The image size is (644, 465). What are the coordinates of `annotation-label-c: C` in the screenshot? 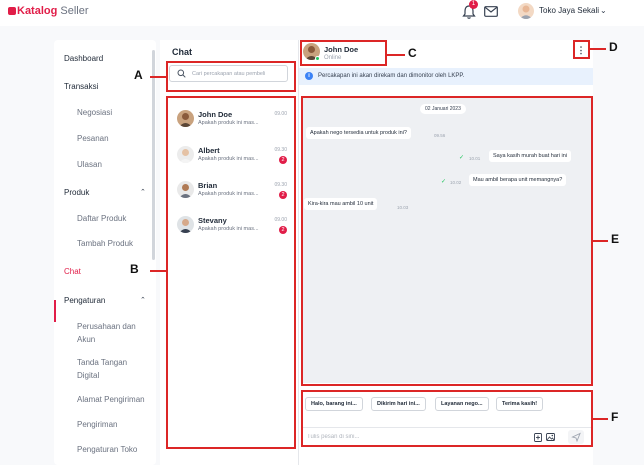 It's located at (412, 53).